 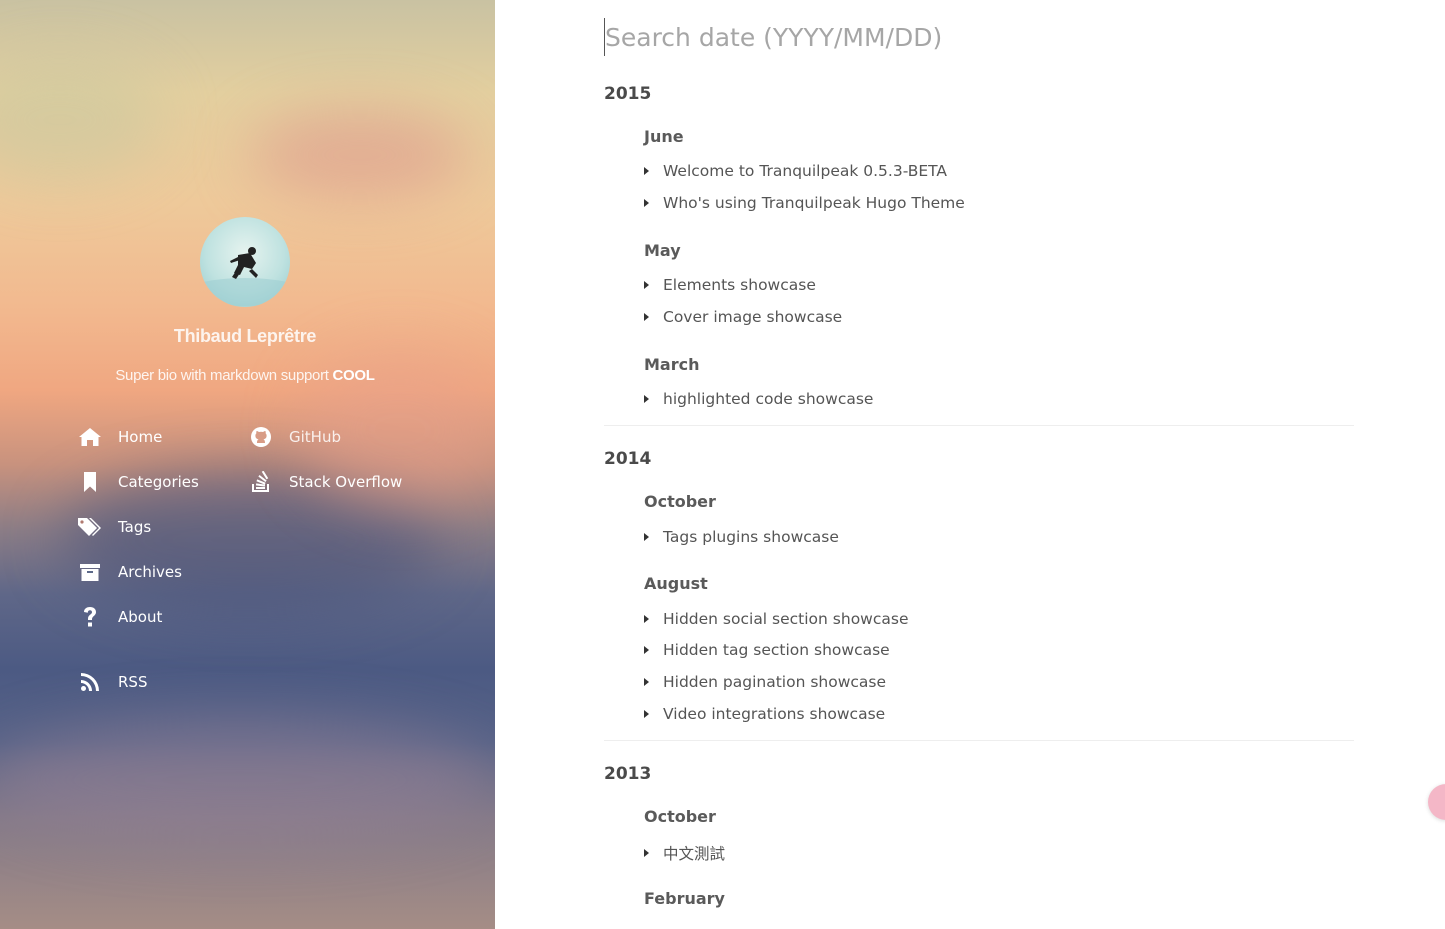 I want to click on author-bio-text: Super bio with markdown support, so click(x=224, y=375).